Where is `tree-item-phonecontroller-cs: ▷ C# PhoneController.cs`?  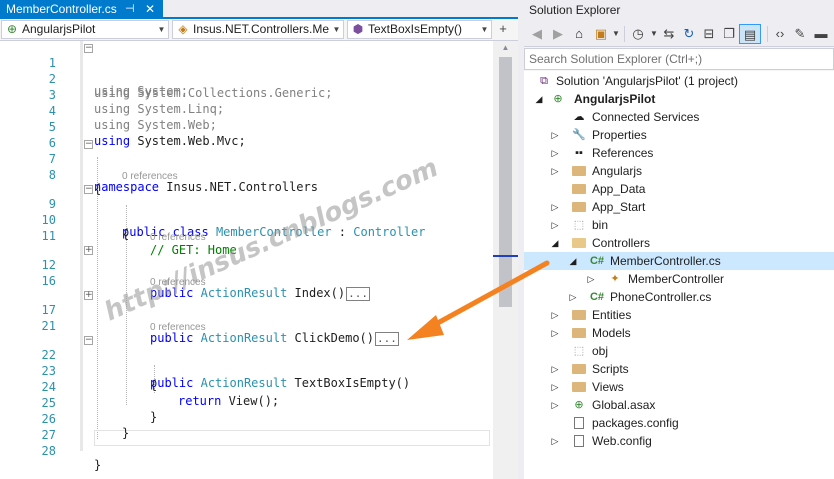
tree-item-phonecontroller-cs: ▷ C# PhoneController.cs is located at coordinates (679, 297).